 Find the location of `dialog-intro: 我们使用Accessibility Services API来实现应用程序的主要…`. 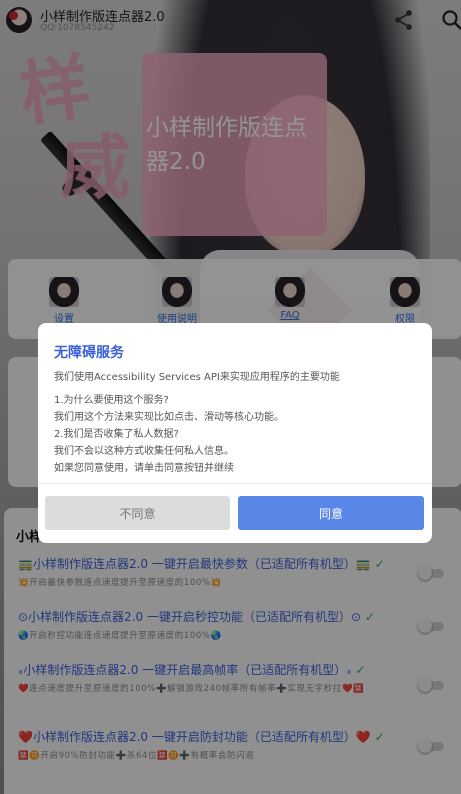

dialog-intro: 我们使用Accessibility Services API来实现应用程序的主要… is located at coordinates (197, 377).